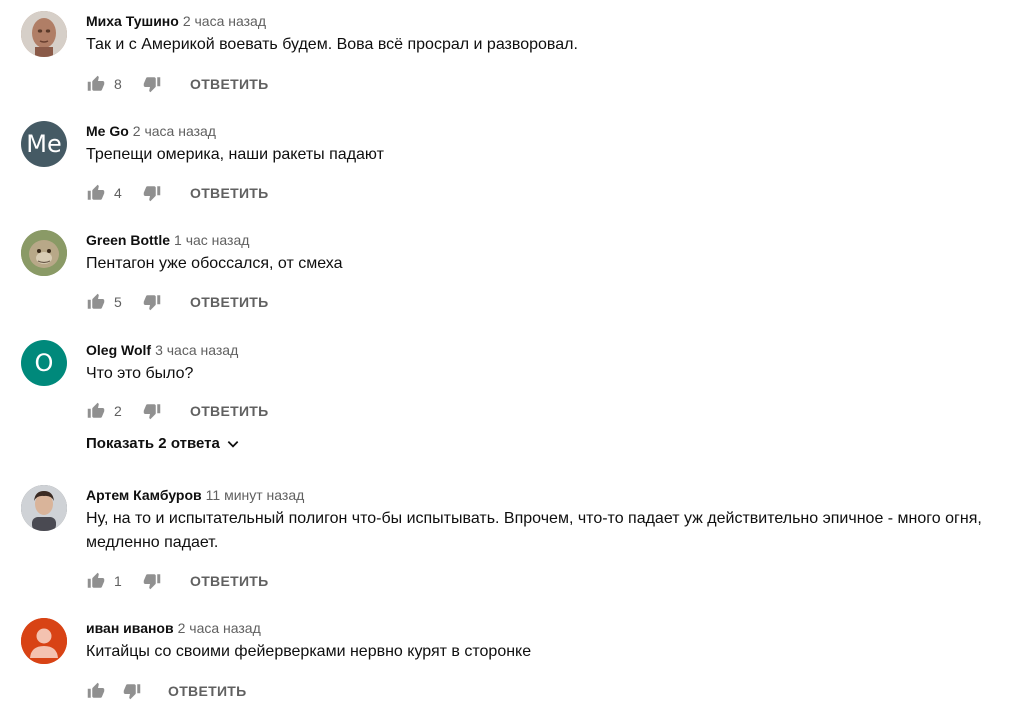  What do you see at coordinates (118, 302) in the screenshot?
I see `like-count: 5` at bounding box center [118, 302].